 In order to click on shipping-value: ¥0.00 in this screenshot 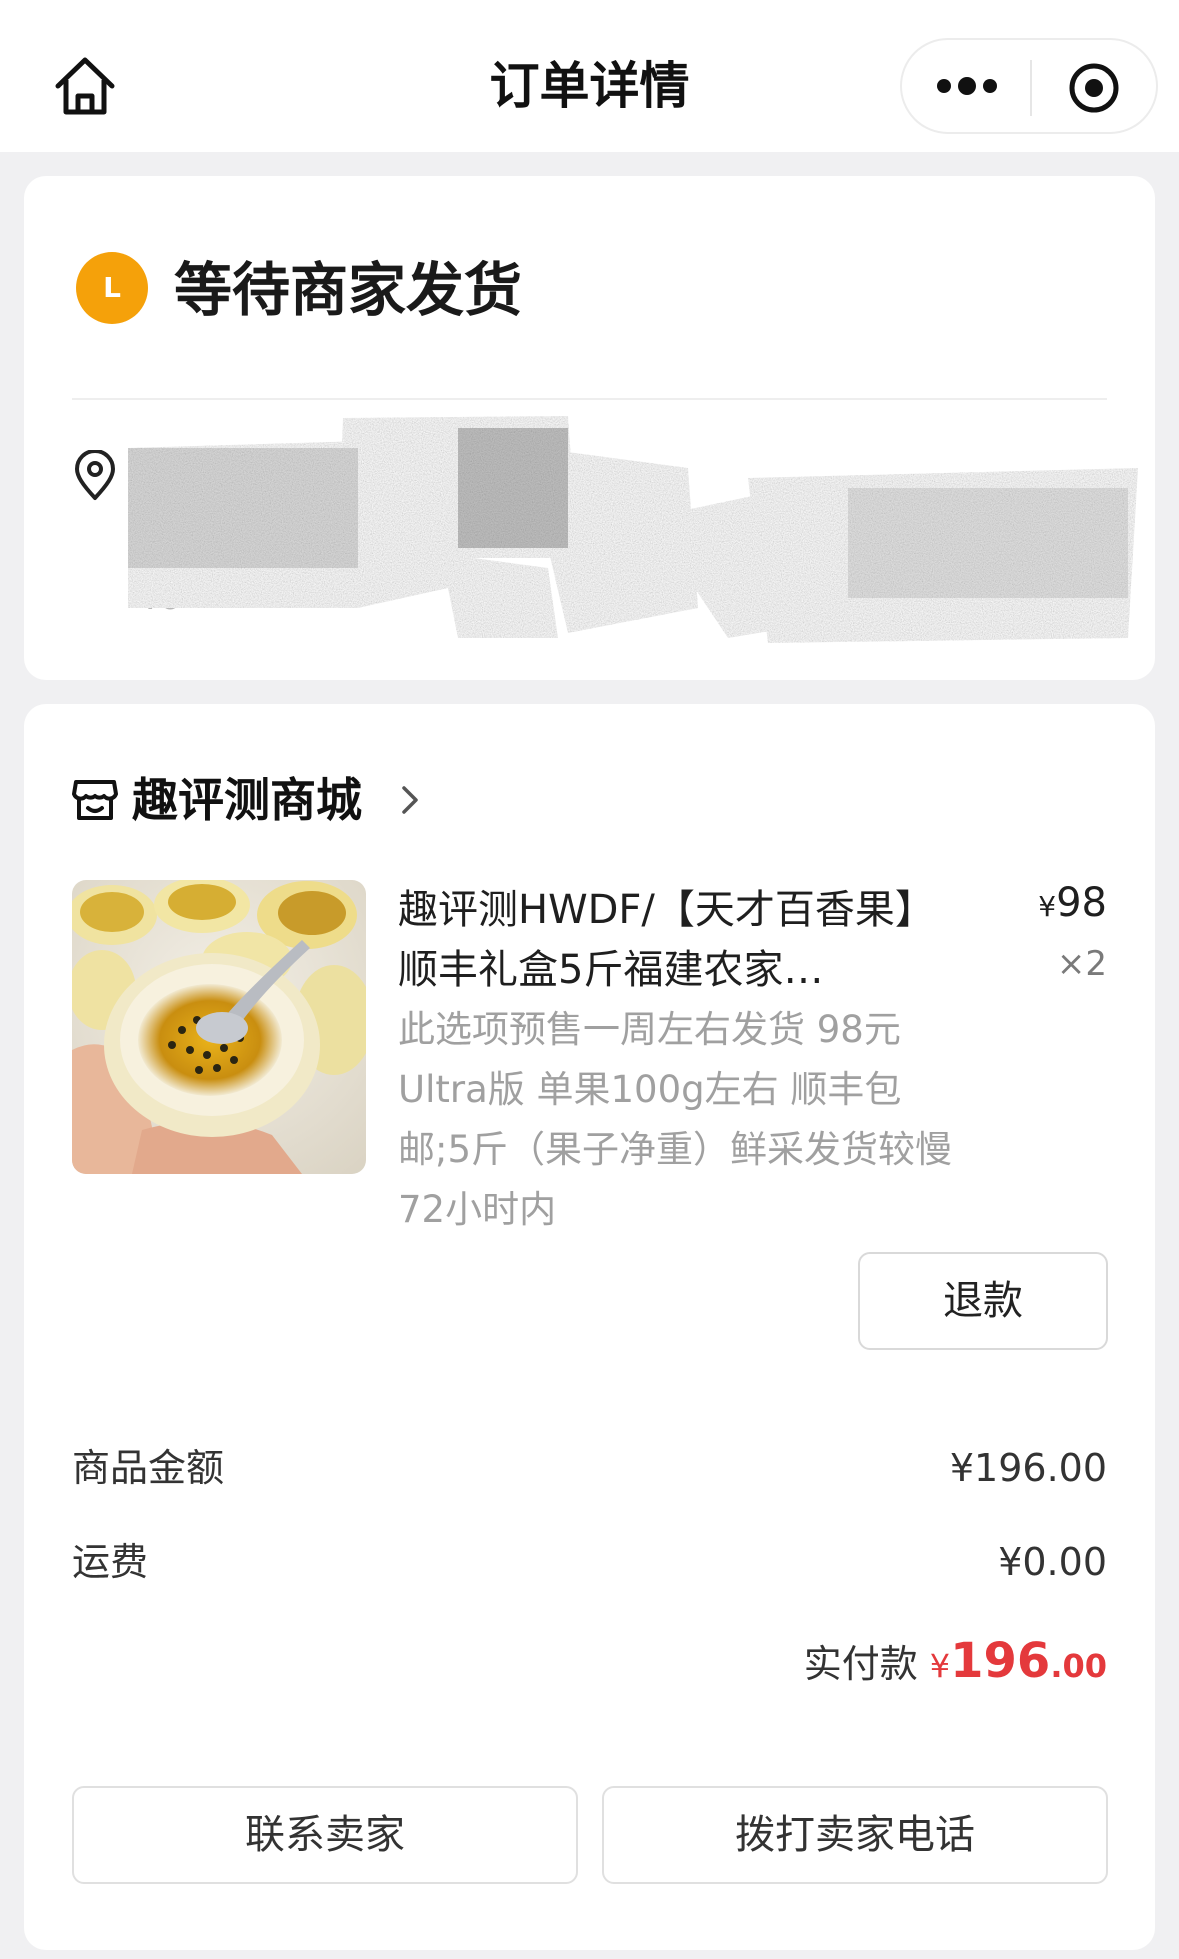, I will do `click(1052, 1562)`.